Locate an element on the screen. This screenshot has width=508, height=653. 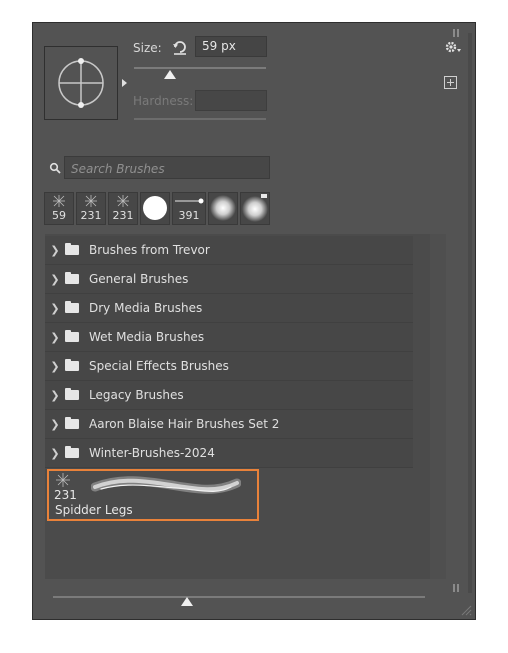
recent-brush-2: 231 is located at coordinates (91, 208).